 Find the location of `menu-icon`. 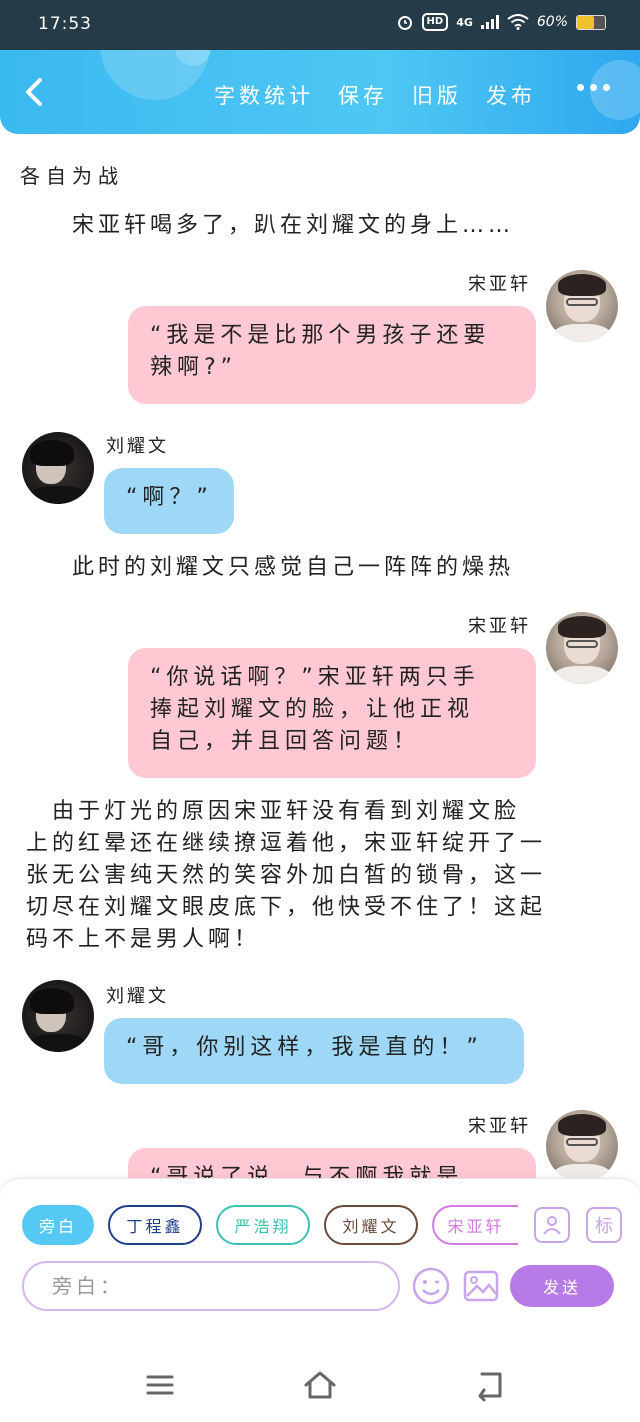

menu-icon is located at coordinates (160, 1385).